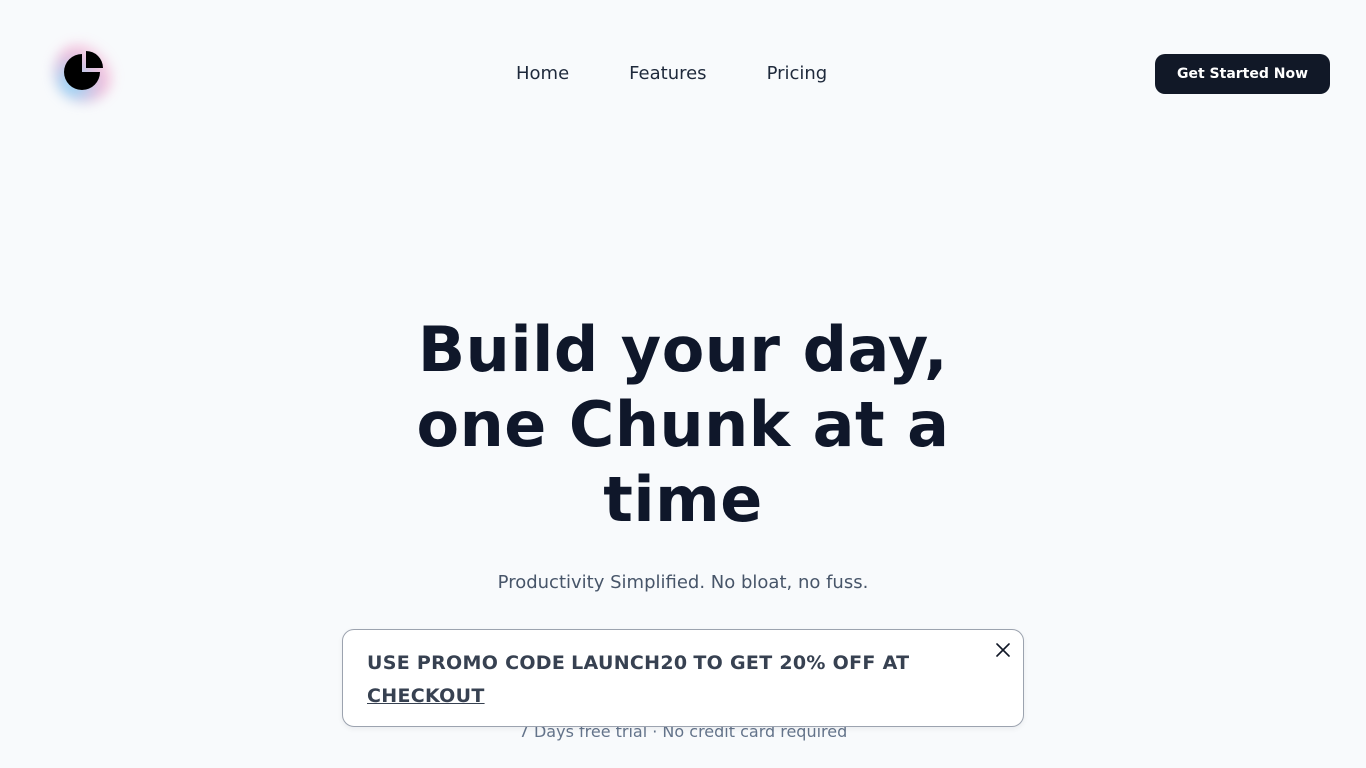  What do you see at coordinates (481, 424) in the screenshot?
I see `hero-line-2-pre: one` at bounding box center [481, 424].